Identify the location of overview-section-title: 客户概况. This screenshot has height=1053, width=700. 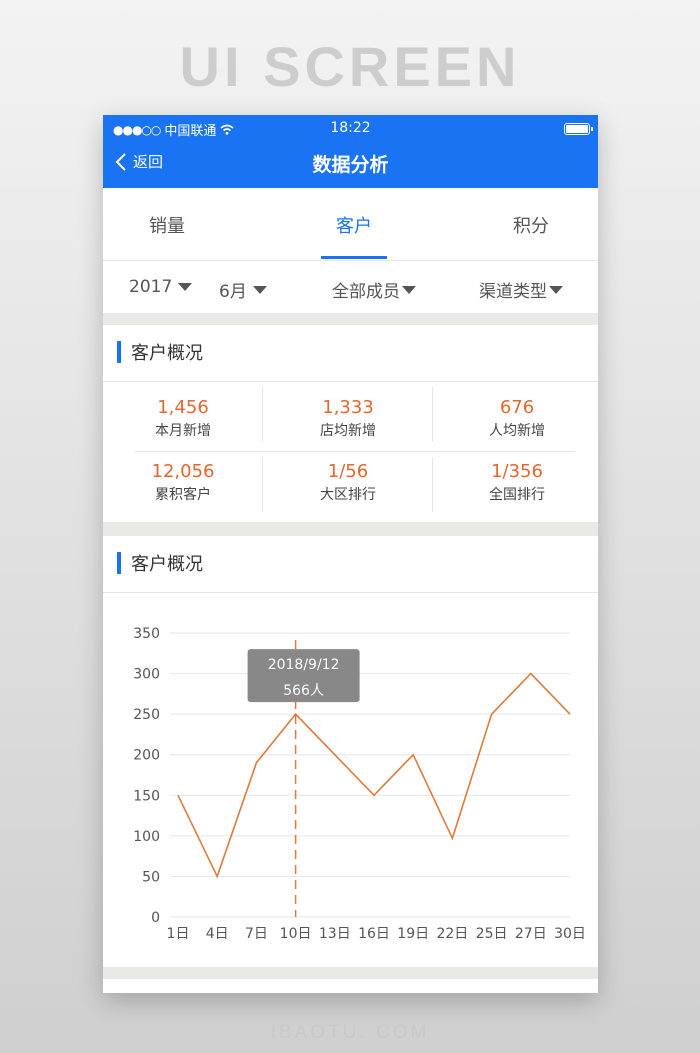
(160, 352).